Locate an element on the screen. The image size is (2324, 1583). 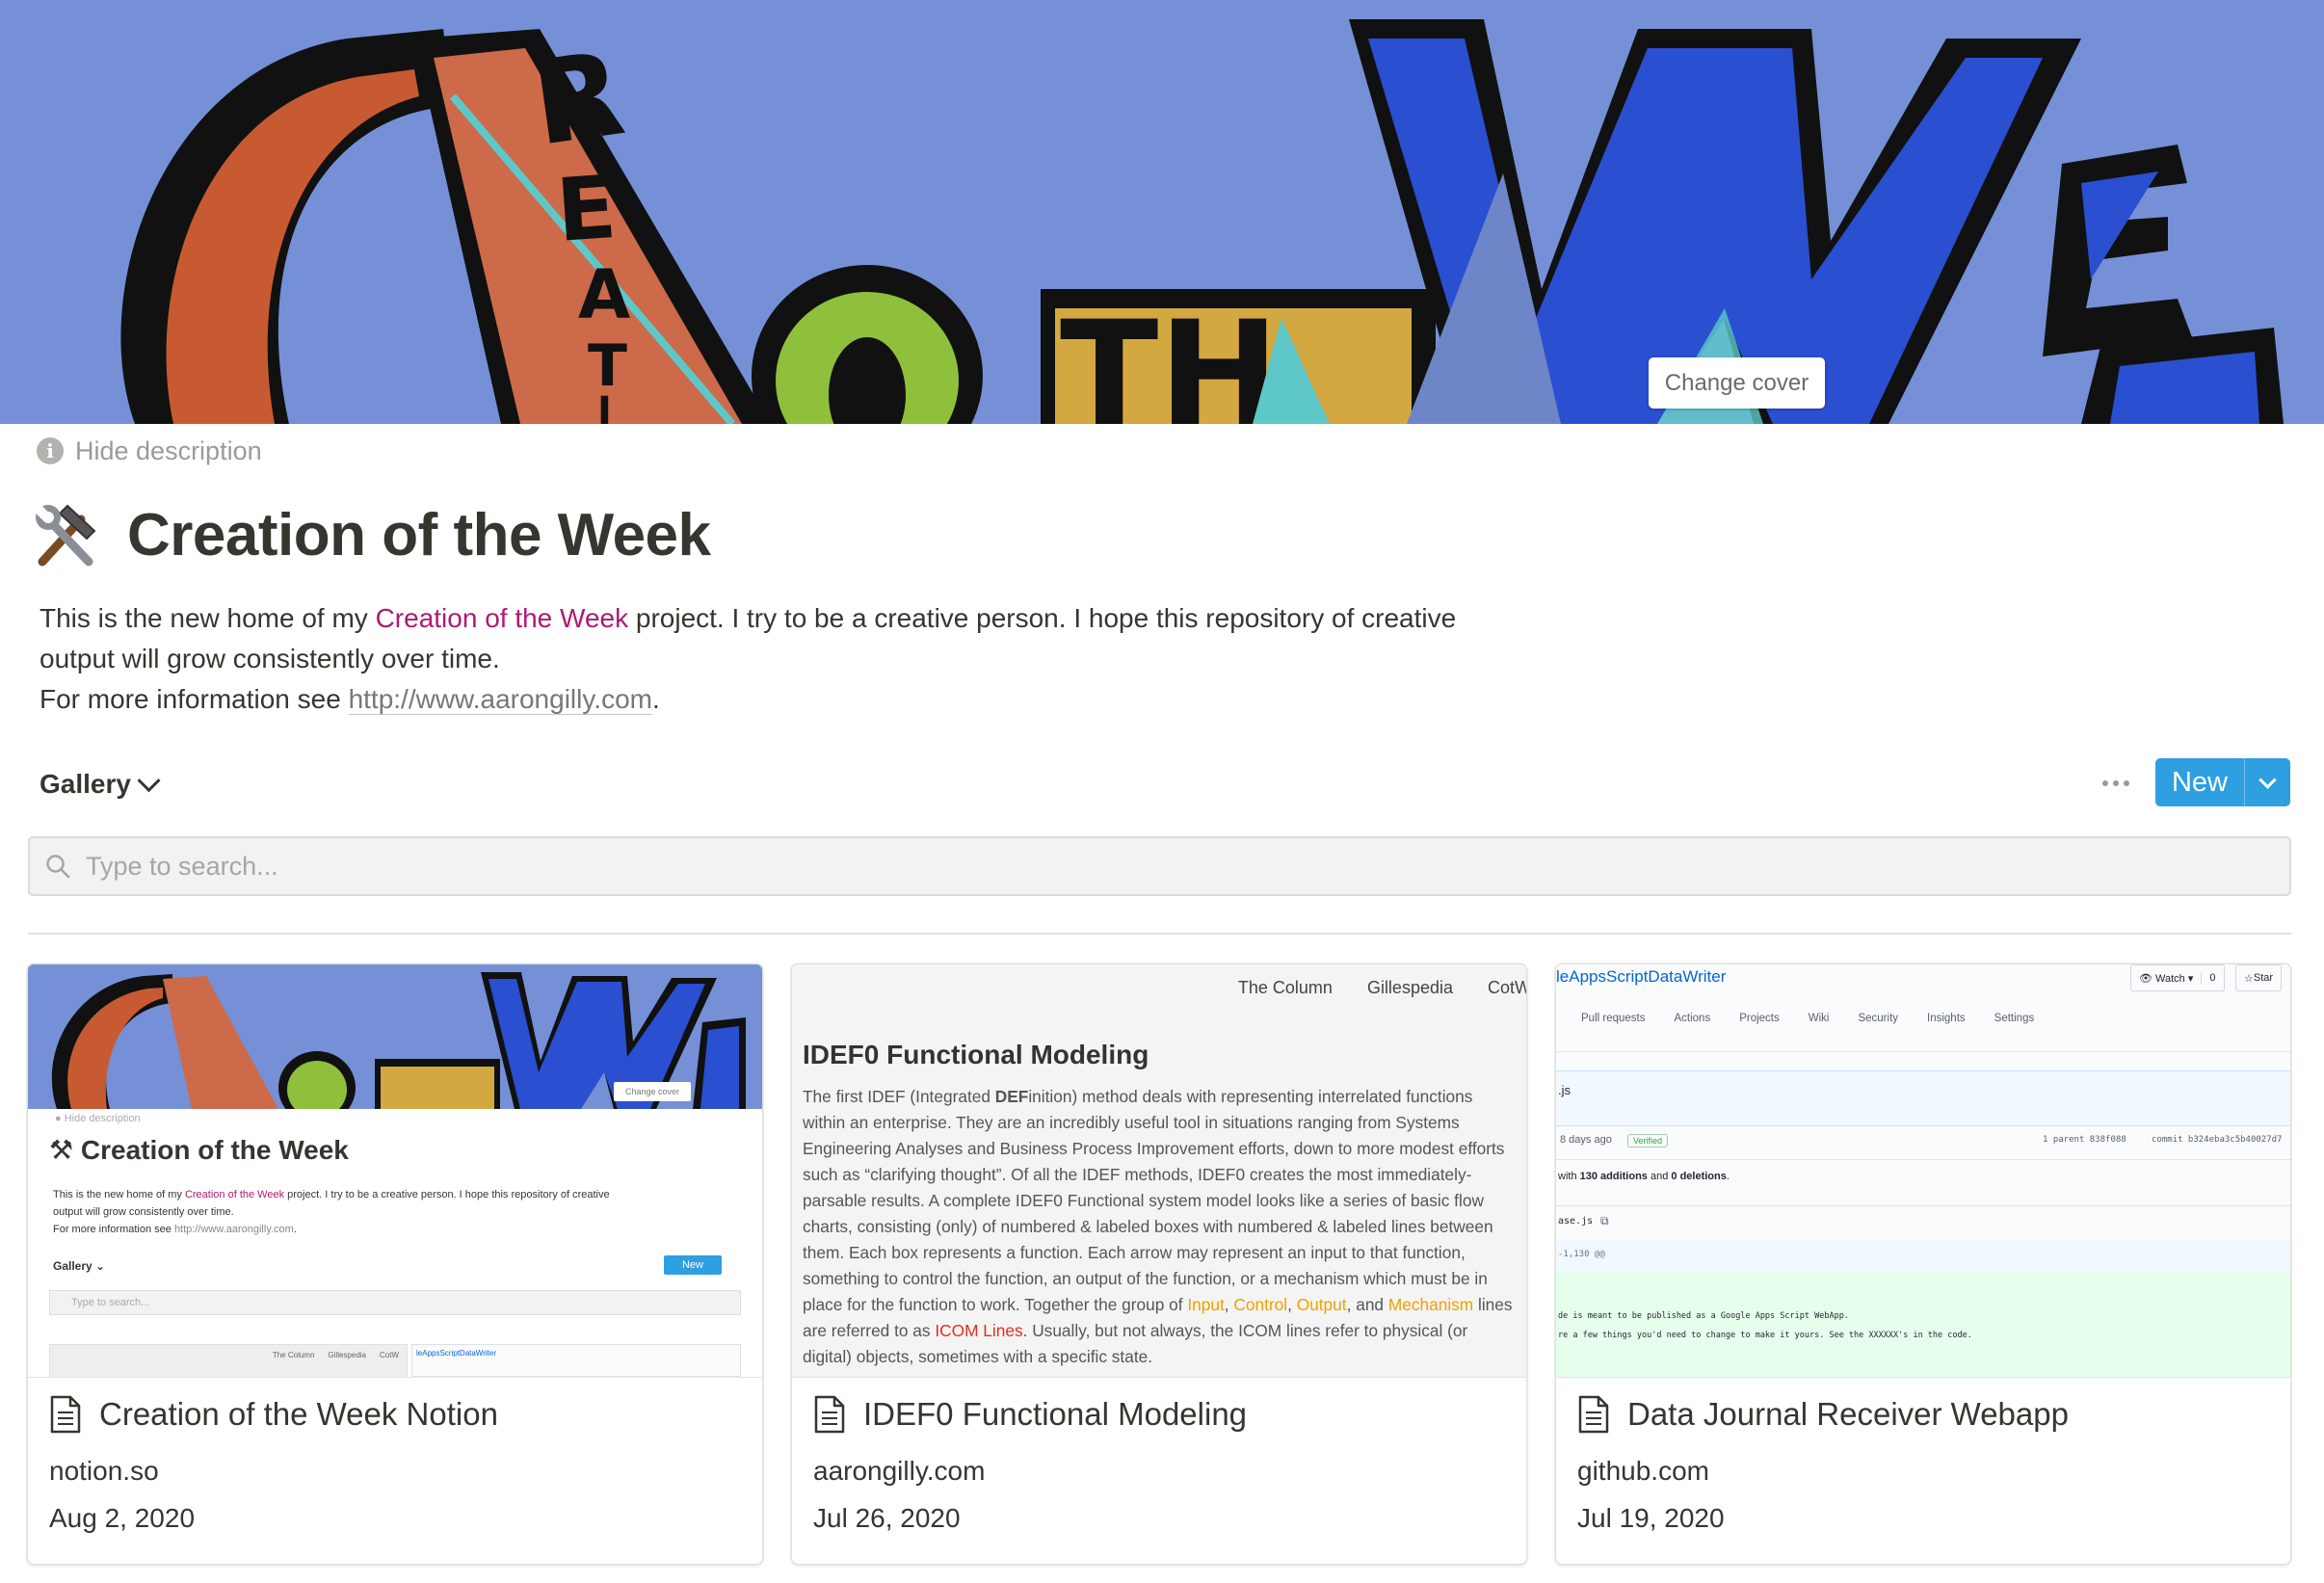
card-title-row: Data Journal Receiver Webapp is located at coordinates (1823, 1414).